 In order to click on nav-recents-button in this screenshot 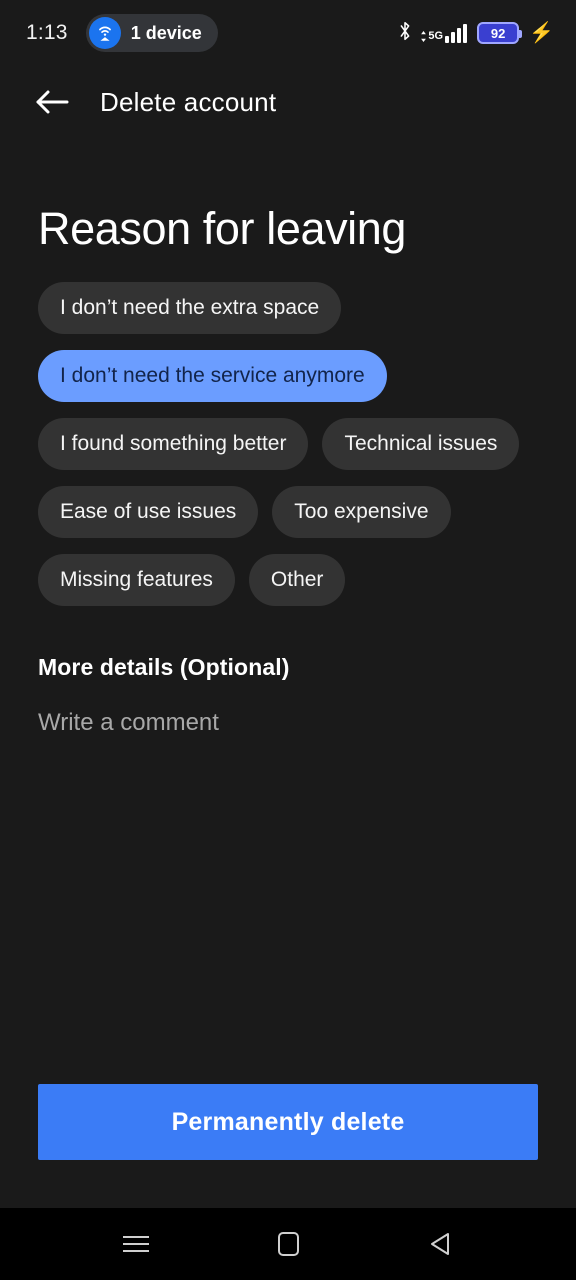, I will do `click(136, 1244)`.